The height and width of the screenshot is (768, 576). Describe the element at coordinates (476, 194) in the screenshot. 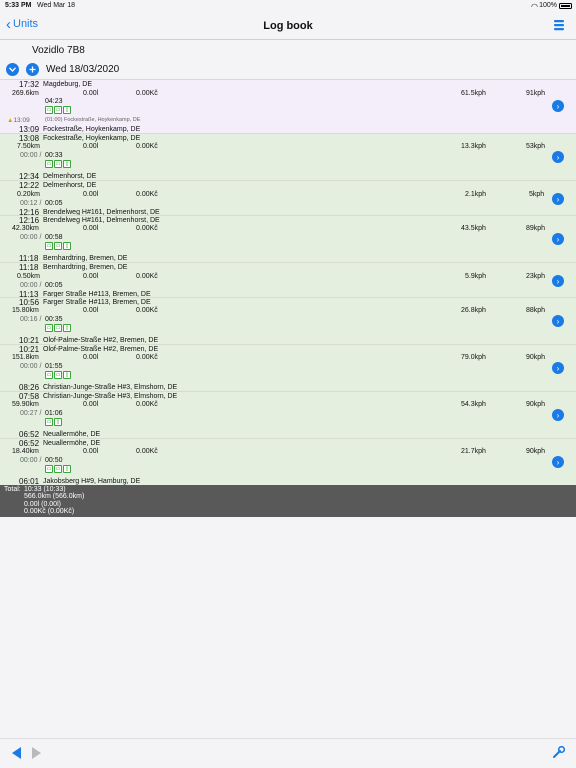

I see `trip-avg-speed: 2.1kph` at that location.